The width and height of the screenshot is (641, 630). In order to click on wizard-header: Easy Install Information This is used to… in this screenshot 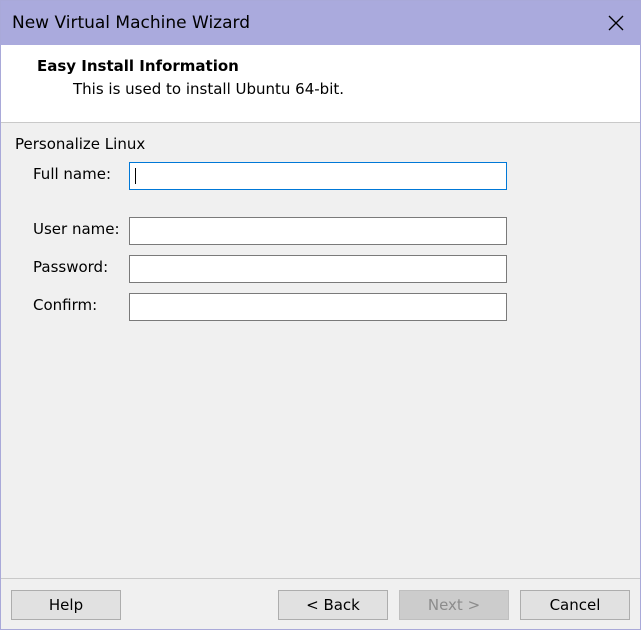, I will do `click(320, 84)`.